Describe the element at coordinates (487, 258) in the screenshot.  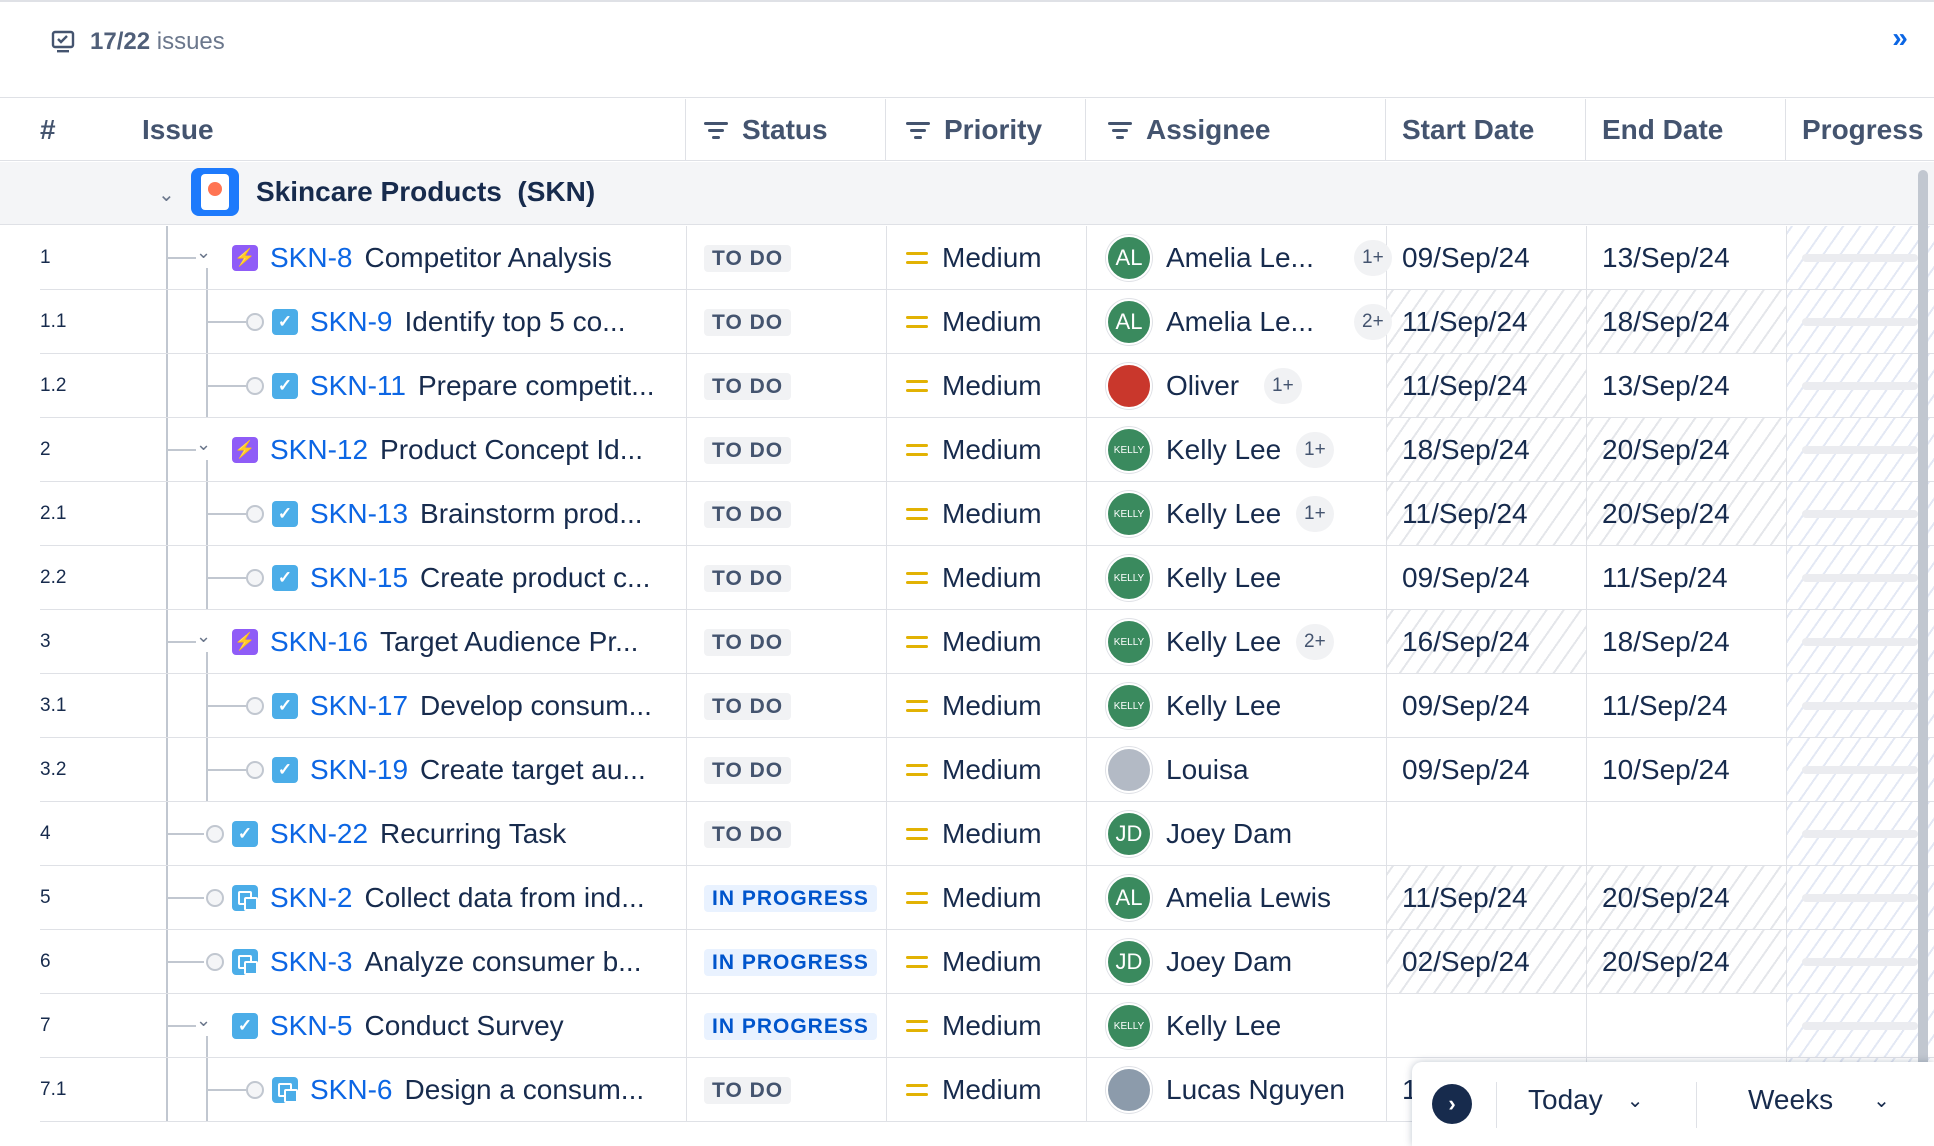
I see `issue-summary: Competitor Analysis` at that location.